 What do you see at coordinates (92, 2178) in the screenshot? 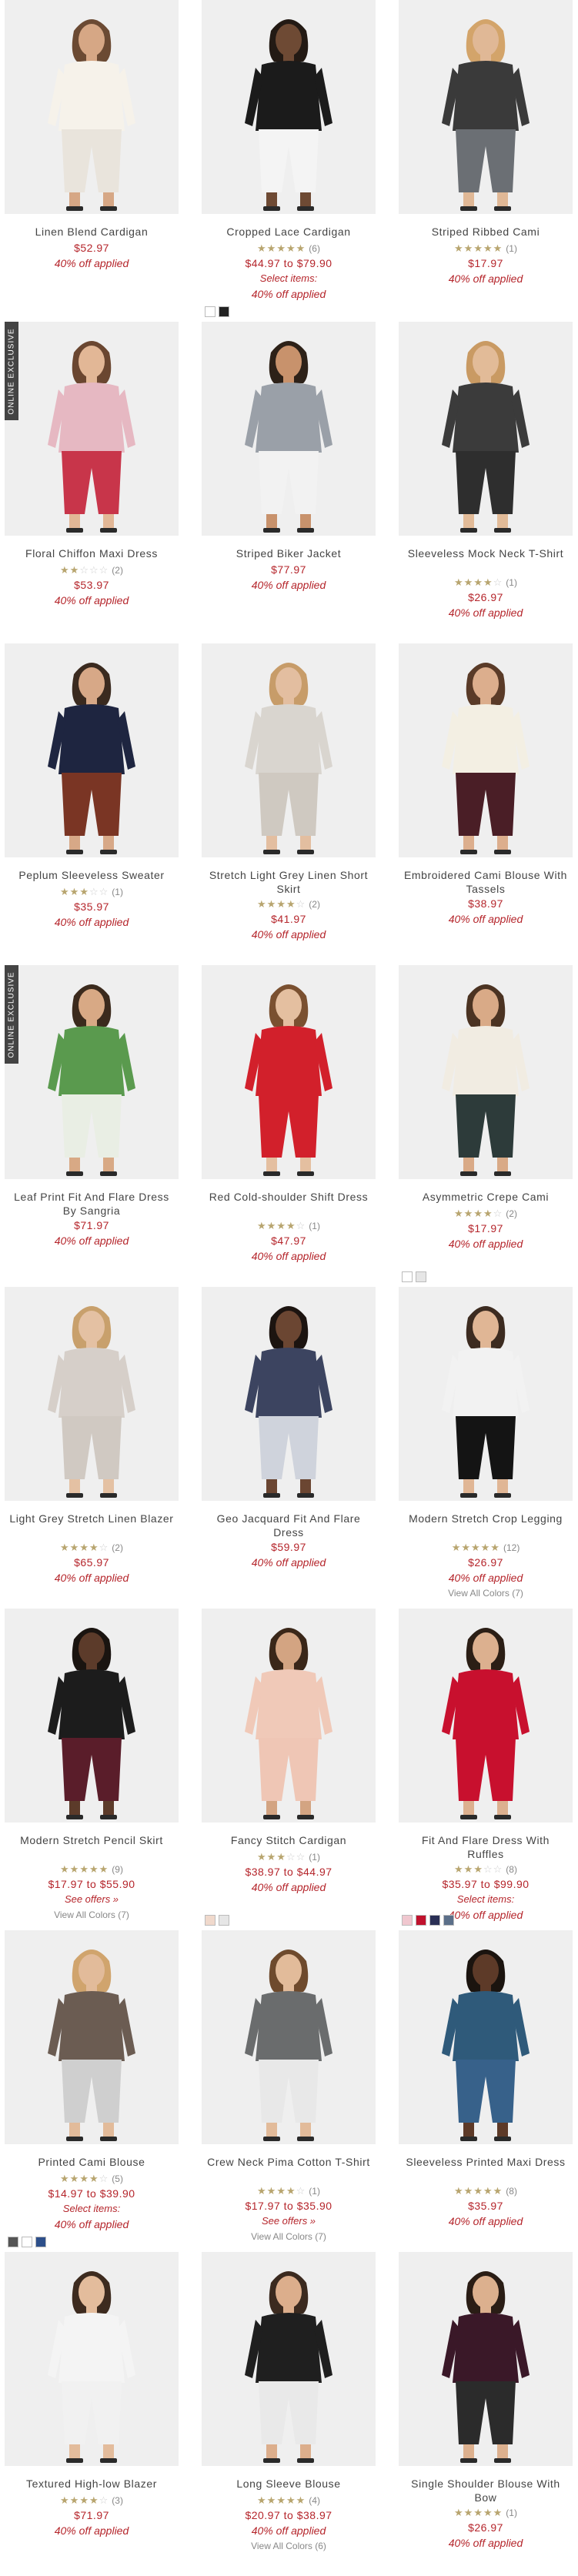
I see `rating: ★★★★☆ (5)` at bounding box center [92, 2178].